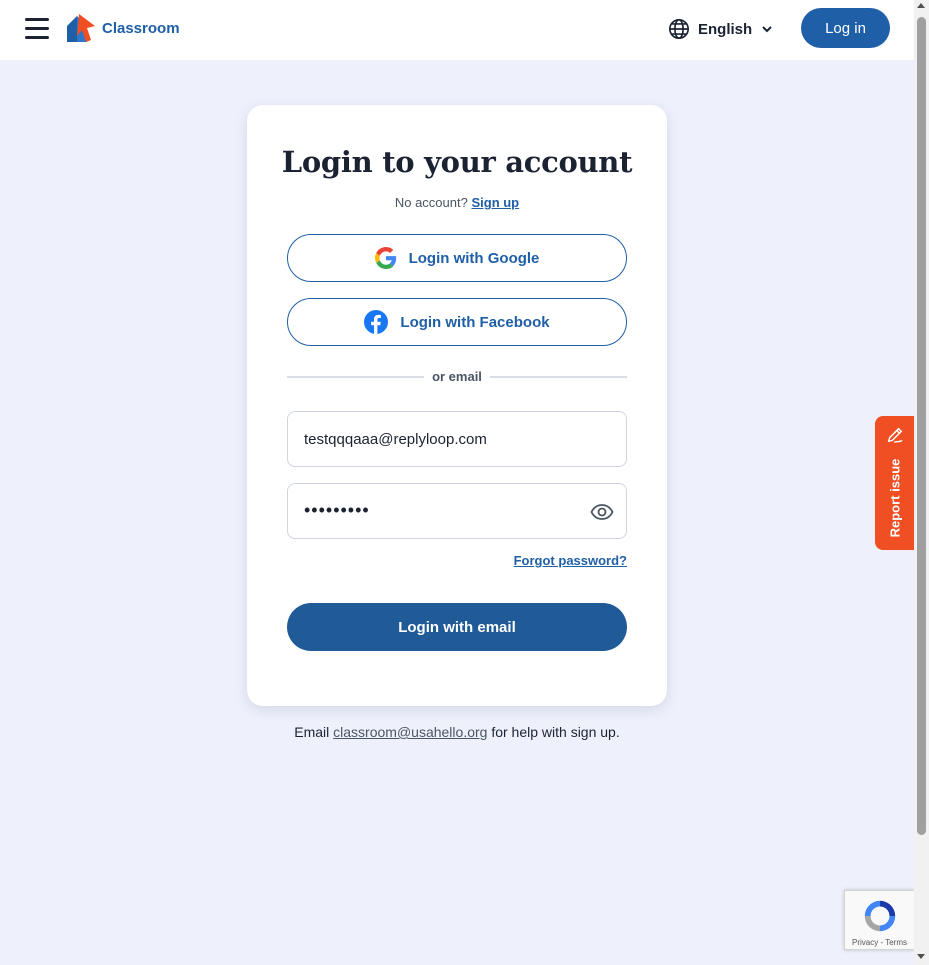 Image resolution: width=929 pixels, height=965 pixels. What do you see at coordinates (921, 956) in the screenshot?
I see `scroll-down-arrow-icon` at bounding box center [921, 956].